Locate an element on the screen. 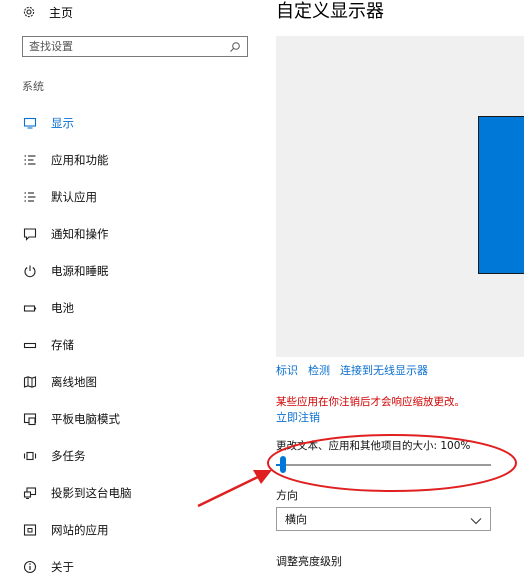 The width and height of the screenshot is (532, 585). page-title: 自定义显示器 is located at coordinates (330, 11).